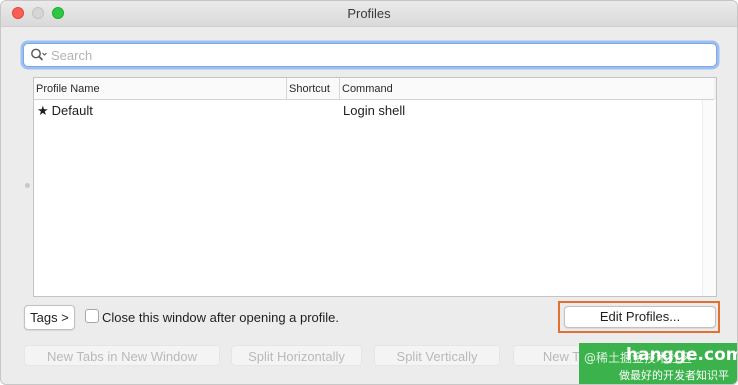 The width and height of the screenshot is (738, 385). I want to click on new-tabs-in-new-window-button: New Tabs in New Window, so click(122, 355).